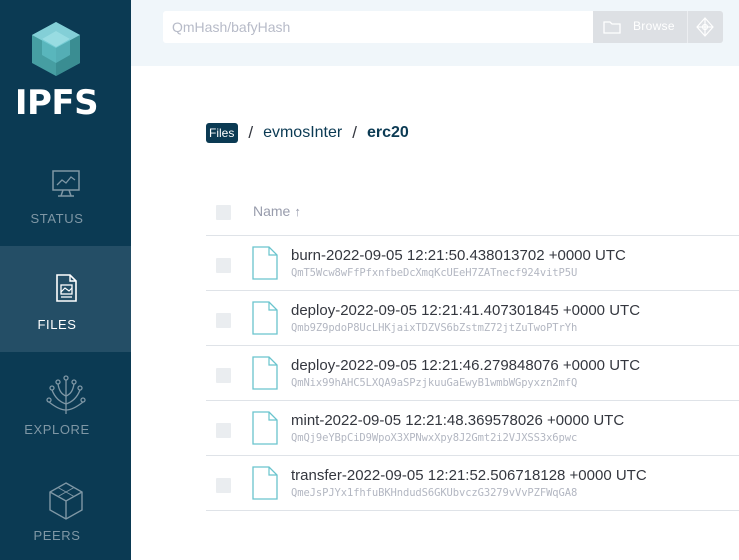 This screenshot has width=739, height=560. I want to click on name-column-header: Name ↑, so click(277, 211).